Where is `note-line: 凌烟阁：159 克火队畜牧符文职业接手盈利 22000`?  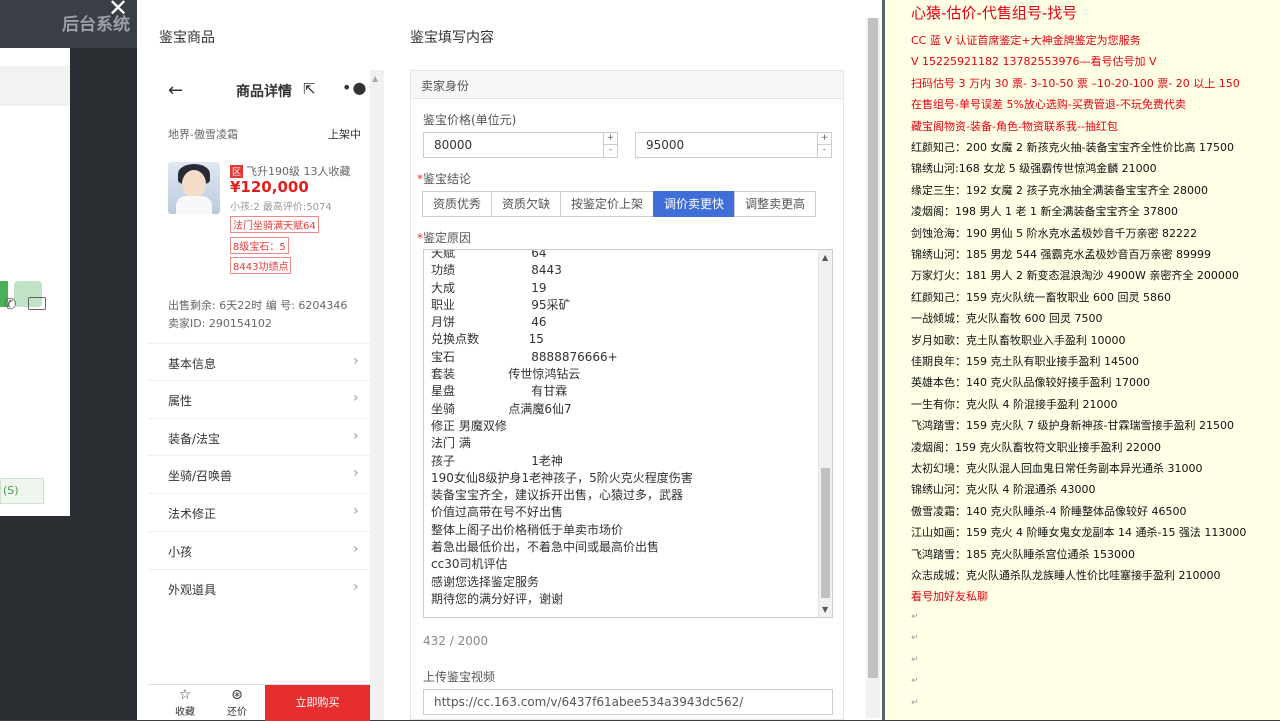 note-line: 凌烟阁：159 克火队畜牧符文职业接手盈利 22000 is located at coordinates (1036, 447).